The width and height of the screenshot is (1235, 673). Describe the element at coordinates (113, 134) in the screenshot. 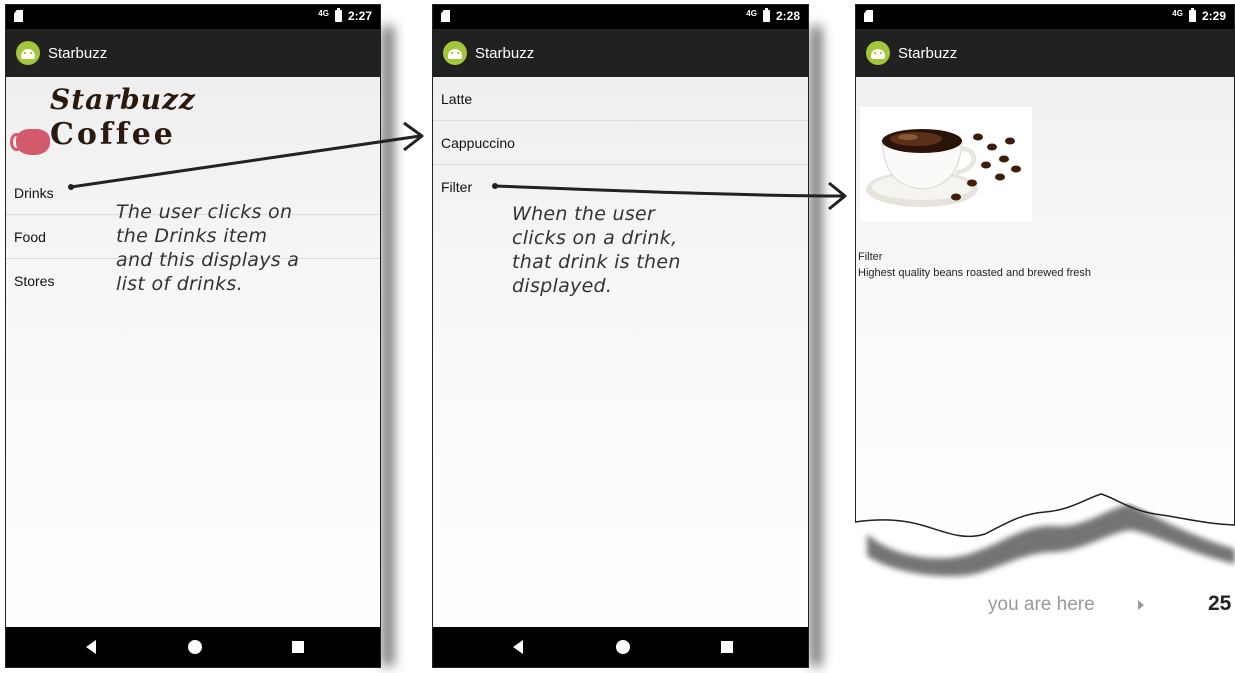

I see `logo-line-2: Coffee` at that location.